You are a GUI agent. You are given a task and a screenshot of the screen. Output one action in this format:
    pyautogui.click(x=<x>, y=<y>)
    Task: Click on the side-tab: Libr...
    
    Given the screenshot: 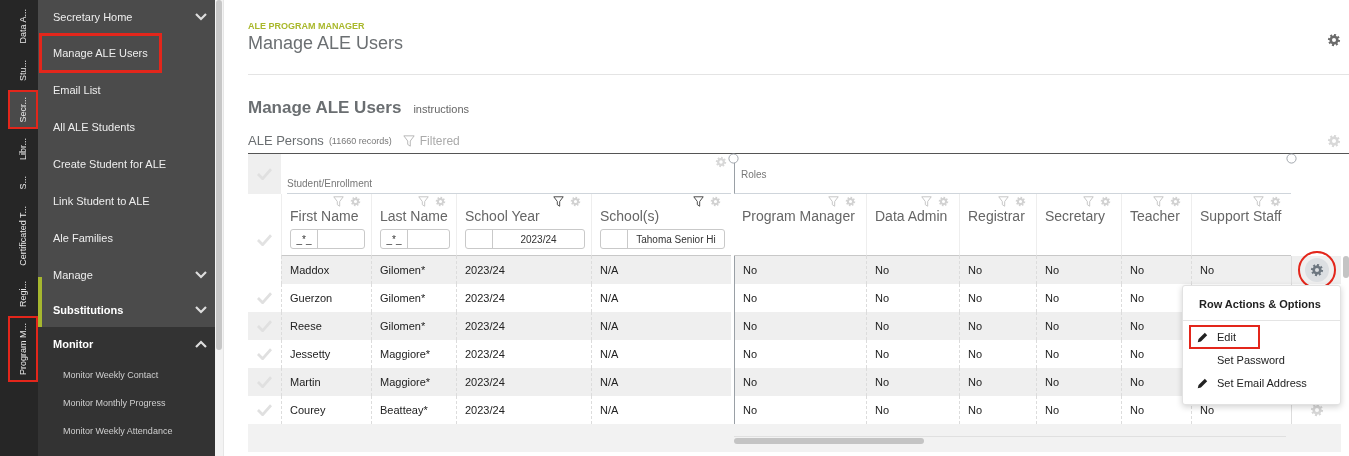 What is the action you would take?
    pyautogui.click(x=23, y=149)
    